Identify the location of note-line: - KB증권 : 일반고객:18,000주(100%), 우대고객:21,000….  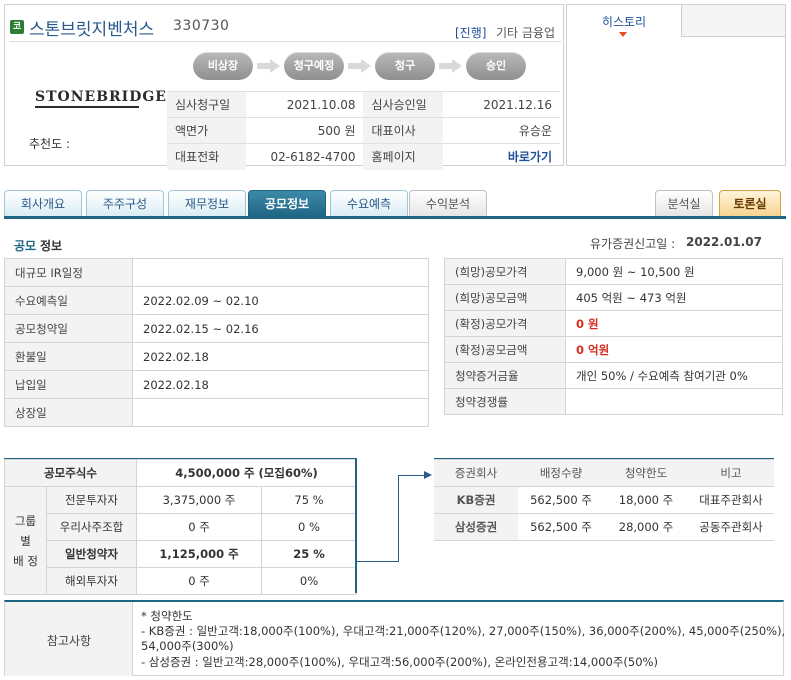
(463, 631).